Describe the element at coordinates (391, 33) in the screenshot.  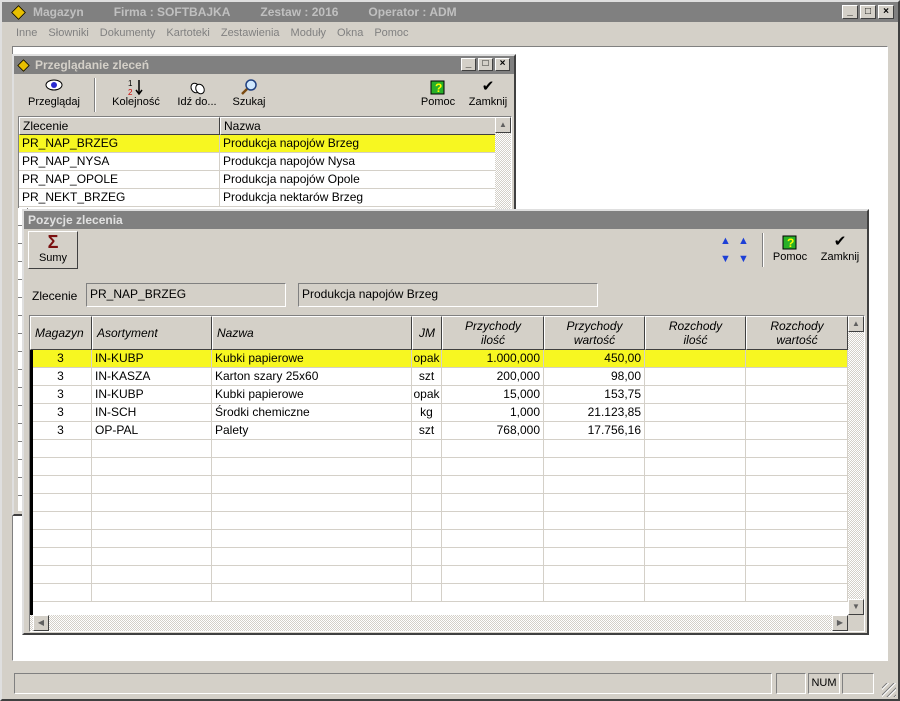
I see `menu-pomoc: Pomoc` at that location.